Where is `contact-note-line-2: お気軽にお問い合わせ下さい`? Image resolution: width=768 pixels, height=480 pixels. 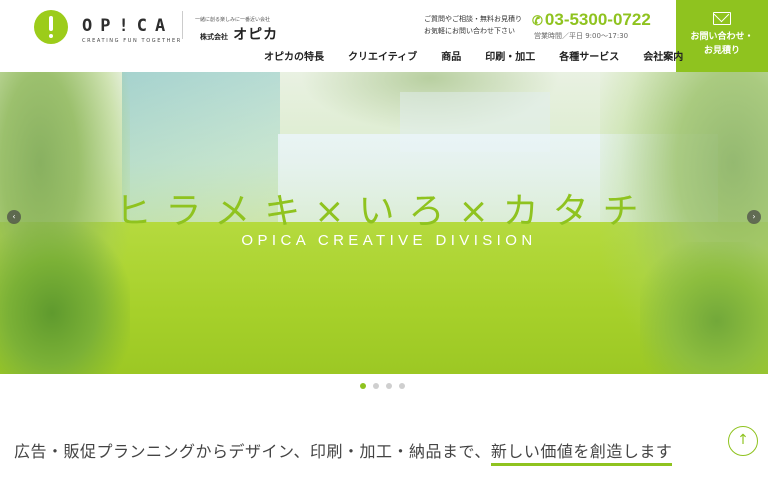
contact-note-line-2: お気軽にお問い合わせ下さい is located at coordinates (469, 31).